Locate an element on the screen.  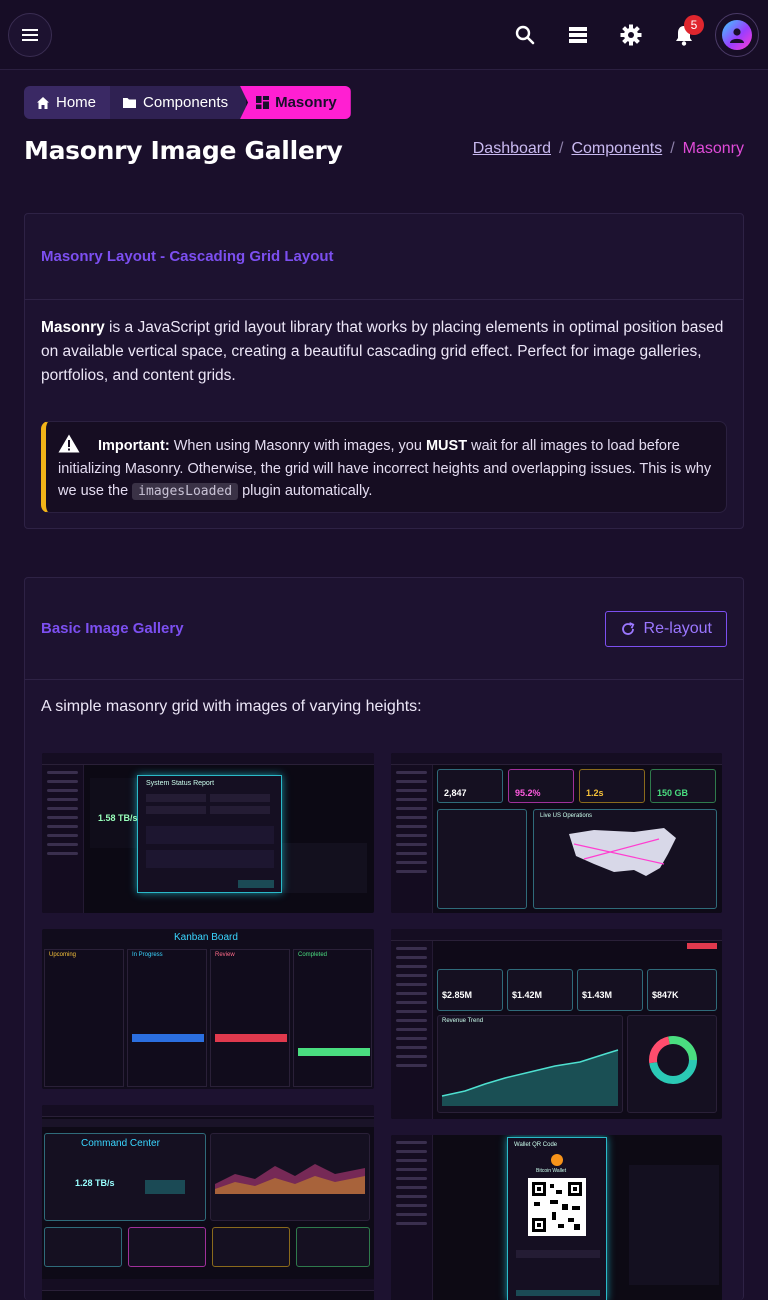
gallery-image: Command Center 1.28 TB/s is located at coordinates (208, 1202).